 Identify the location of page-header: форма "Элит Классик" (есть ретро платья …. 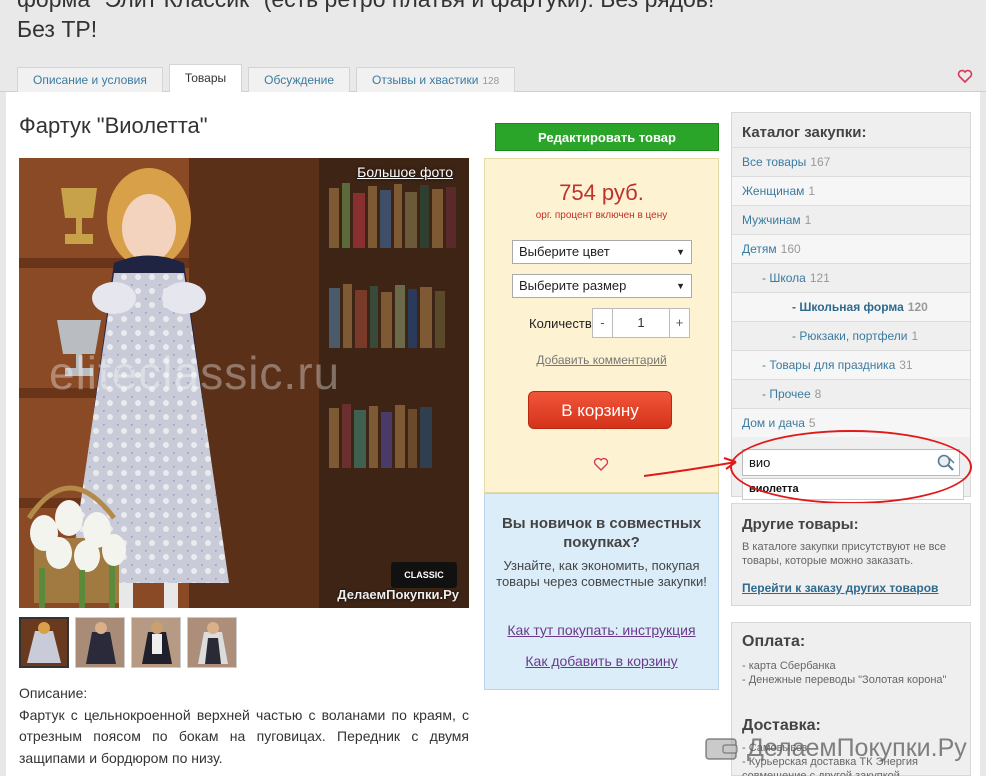
(493, 46).